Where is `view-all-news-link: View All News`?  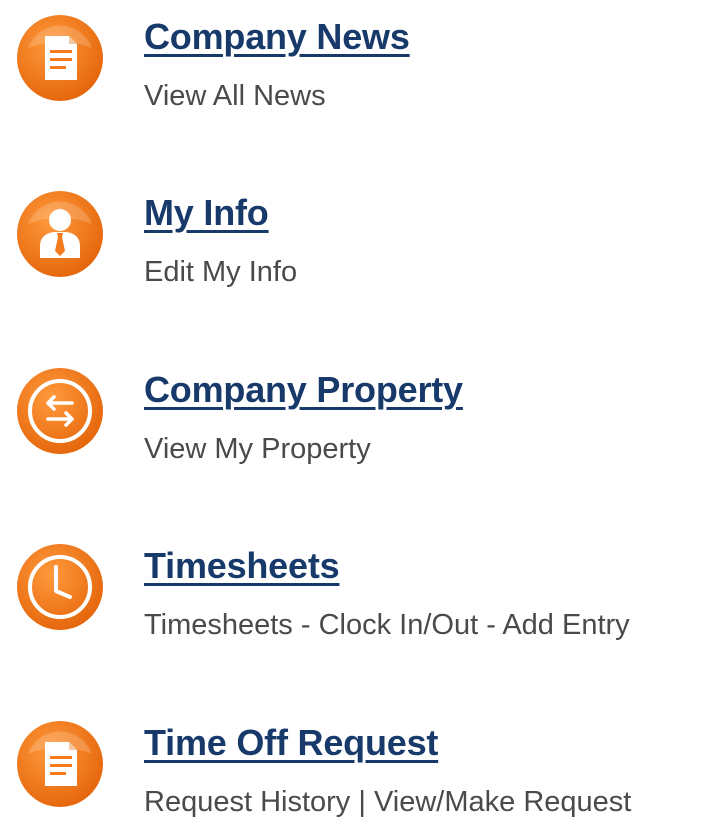 view-all-news-link: View All News is located at coordinates (235, 96).